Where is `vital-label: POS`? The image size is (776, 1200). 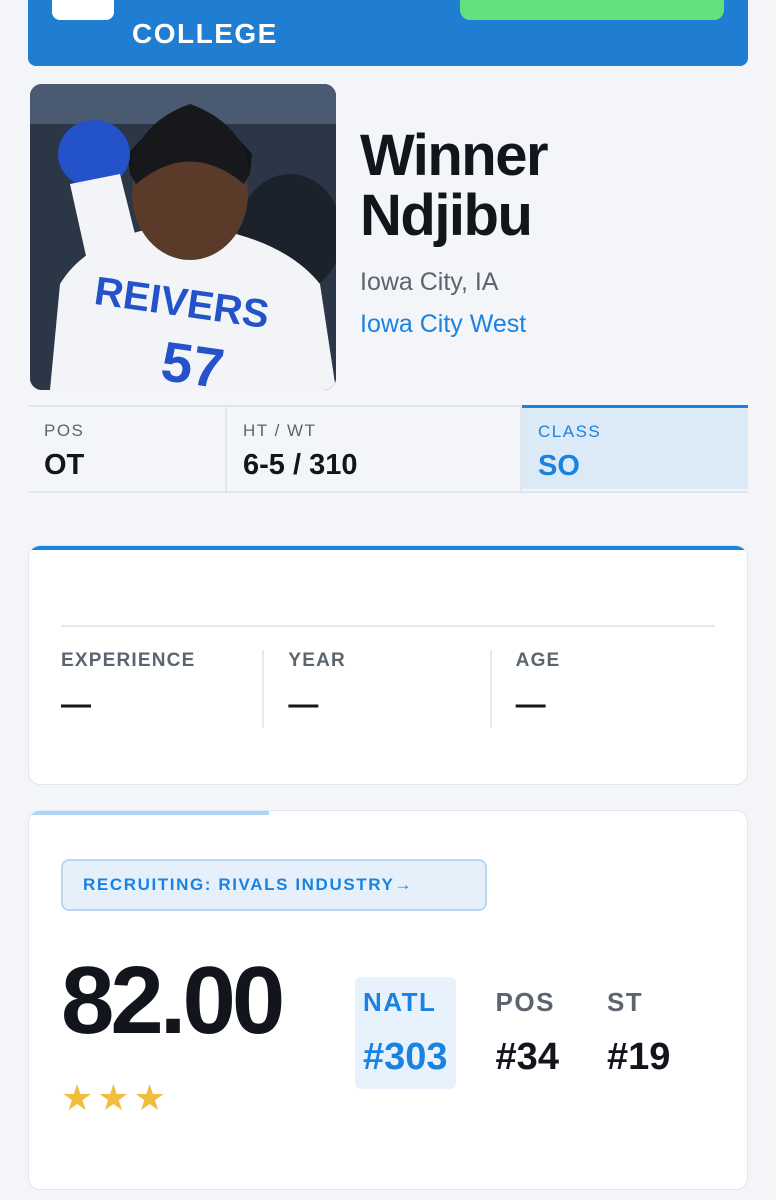
vital-label: POS is located at coordinates (64, 430).